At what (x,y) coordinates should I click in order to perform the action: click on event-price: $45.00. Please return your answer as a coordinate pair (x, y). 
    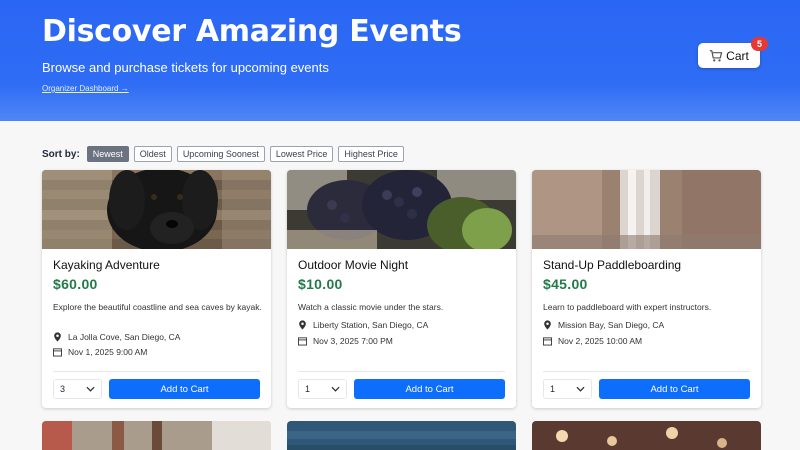
    Looking at the image, I should click on (565, 284).